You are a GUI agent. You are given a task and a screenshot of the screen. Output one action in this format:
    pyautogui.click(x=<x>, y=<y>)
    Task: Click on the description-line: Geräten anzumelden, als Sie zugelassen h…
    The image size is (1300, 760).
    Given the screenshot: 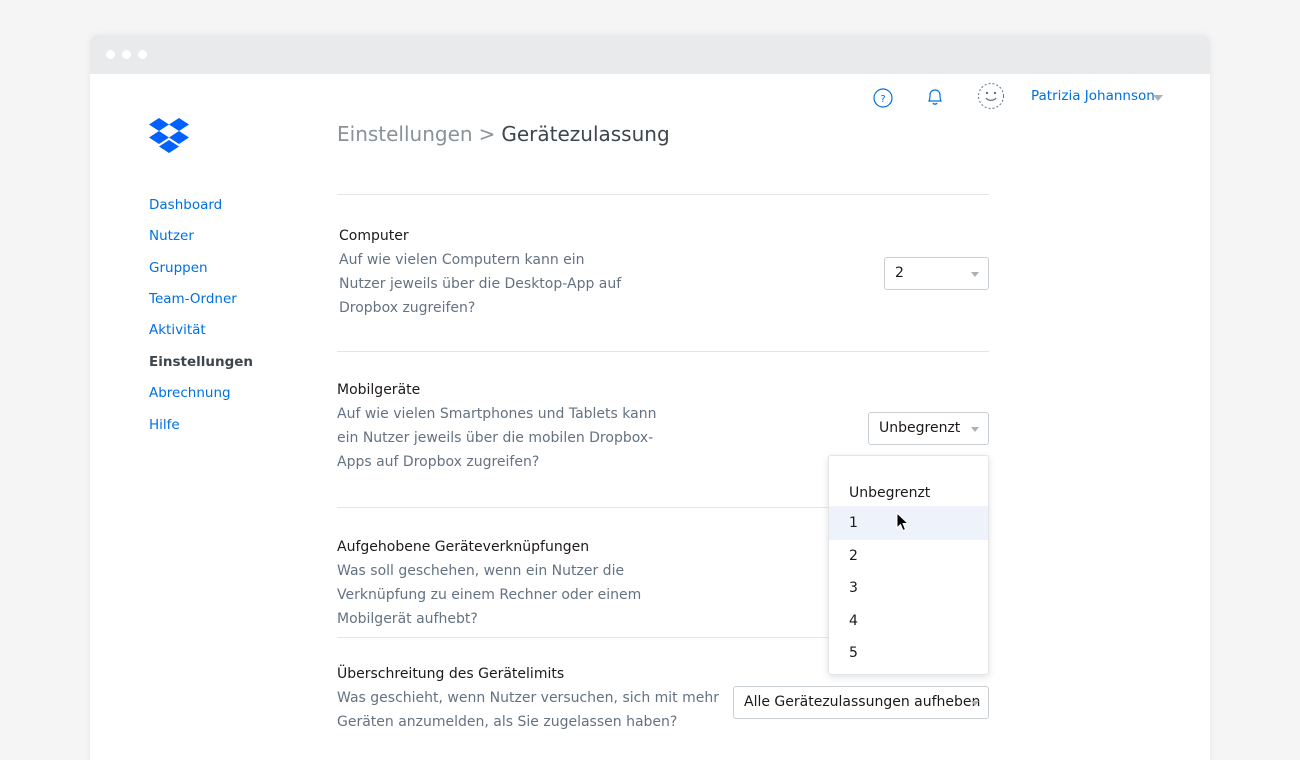 What is the action you would take?
    pyautogui.click(x=507, y=722)
    